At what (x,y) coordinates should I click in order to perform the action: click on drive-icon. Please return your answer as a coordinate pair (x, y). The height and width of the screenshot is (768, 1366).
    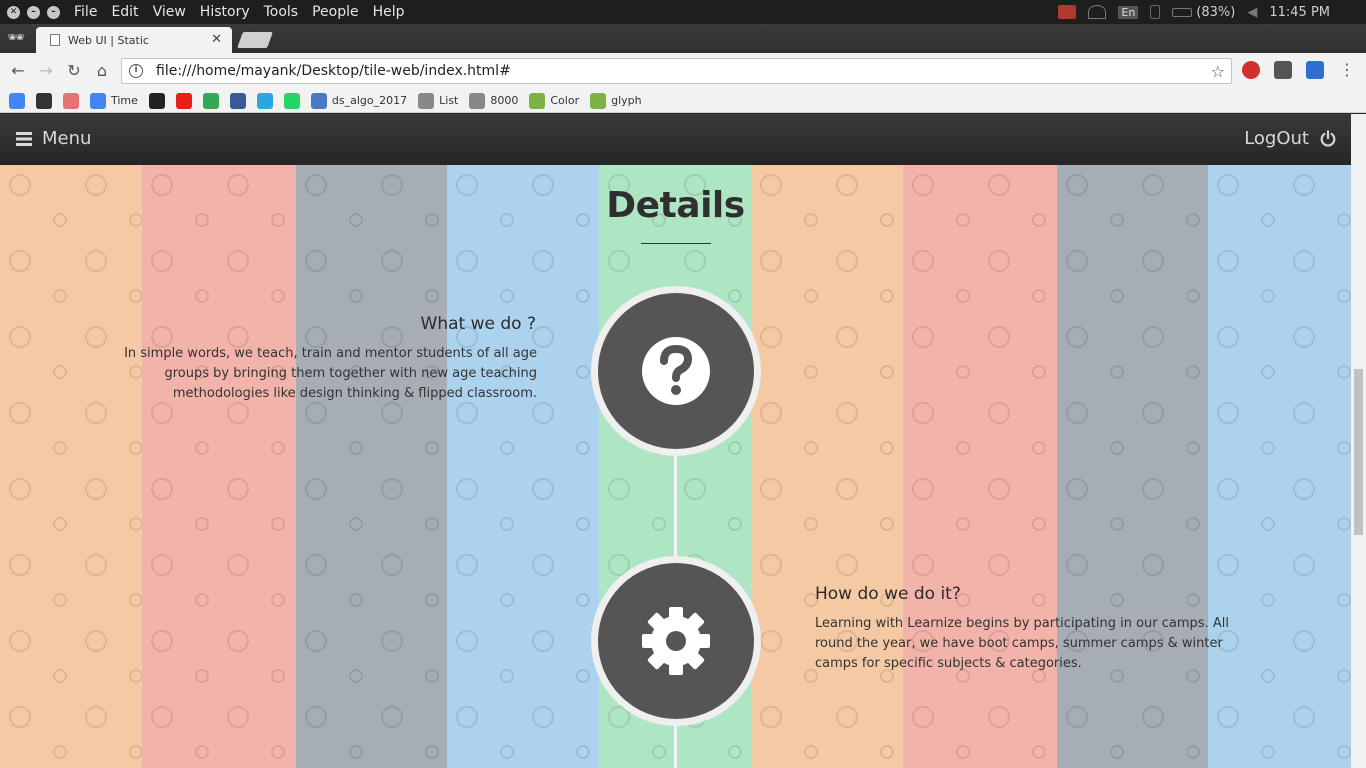
    Looking at the image, I should click on (210, 100).